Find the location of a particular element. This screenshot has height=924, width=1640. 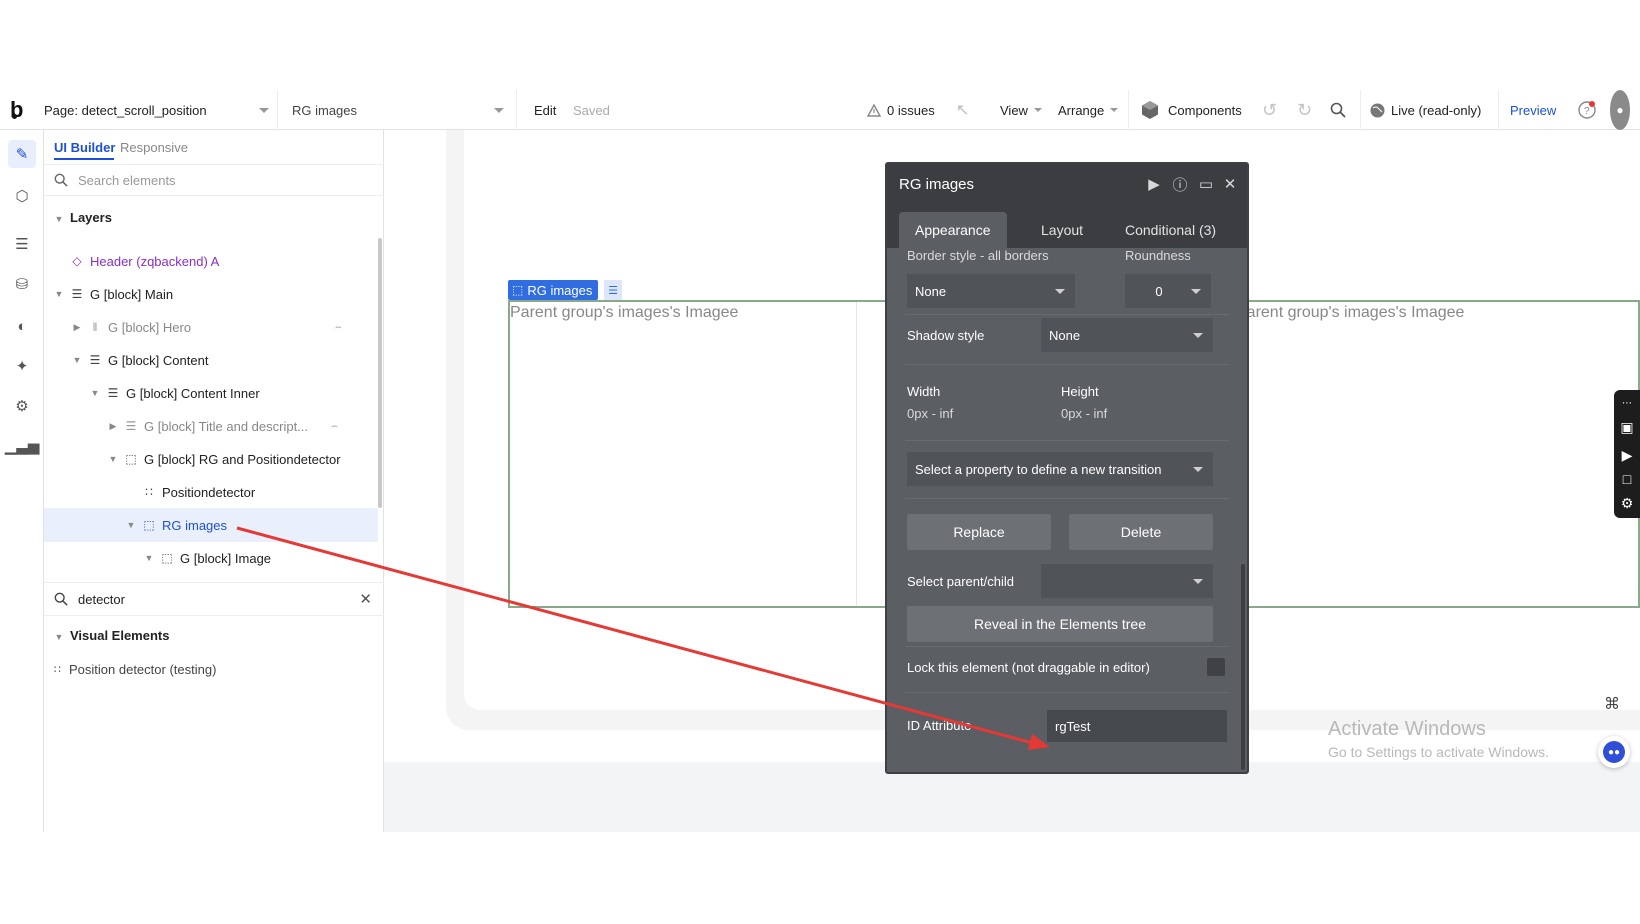

border-style-label: Border style - all borders is located at coordinates (978, 255).